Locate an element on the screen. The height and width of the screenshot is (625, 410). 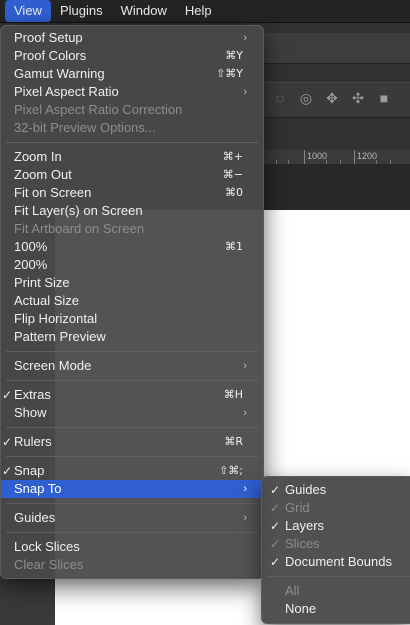
shortcut-label: ⌘+ is located at coordinates (232, 156).